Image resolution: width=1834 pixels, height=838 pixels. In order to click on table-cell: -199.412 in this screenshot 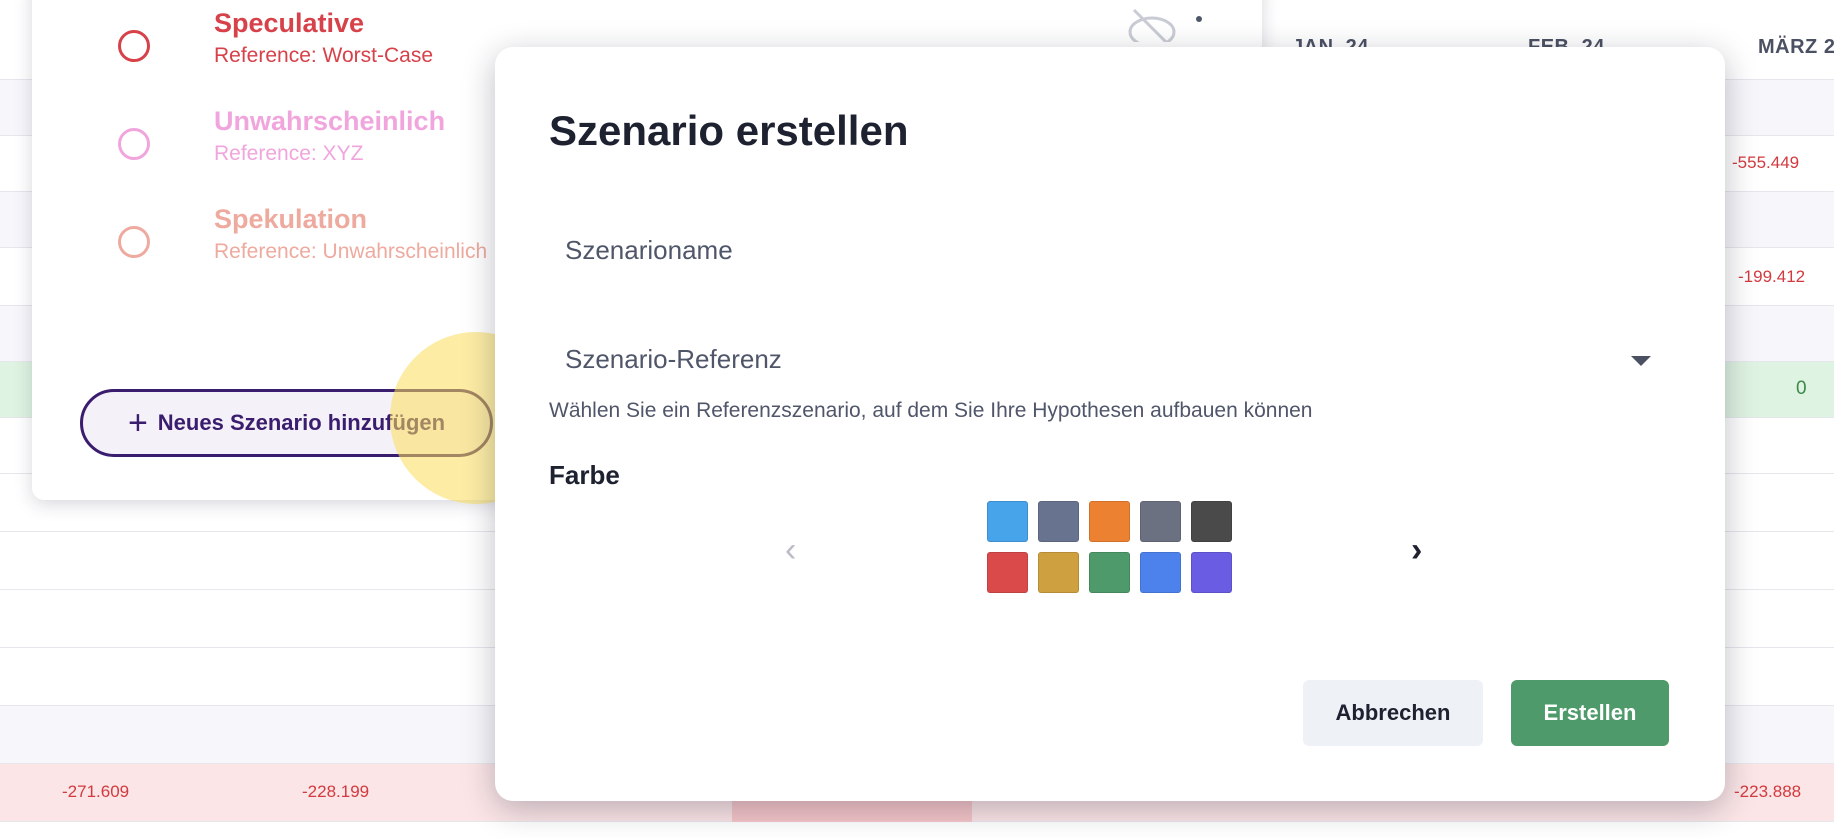, I will do `click(1772, 276)`.